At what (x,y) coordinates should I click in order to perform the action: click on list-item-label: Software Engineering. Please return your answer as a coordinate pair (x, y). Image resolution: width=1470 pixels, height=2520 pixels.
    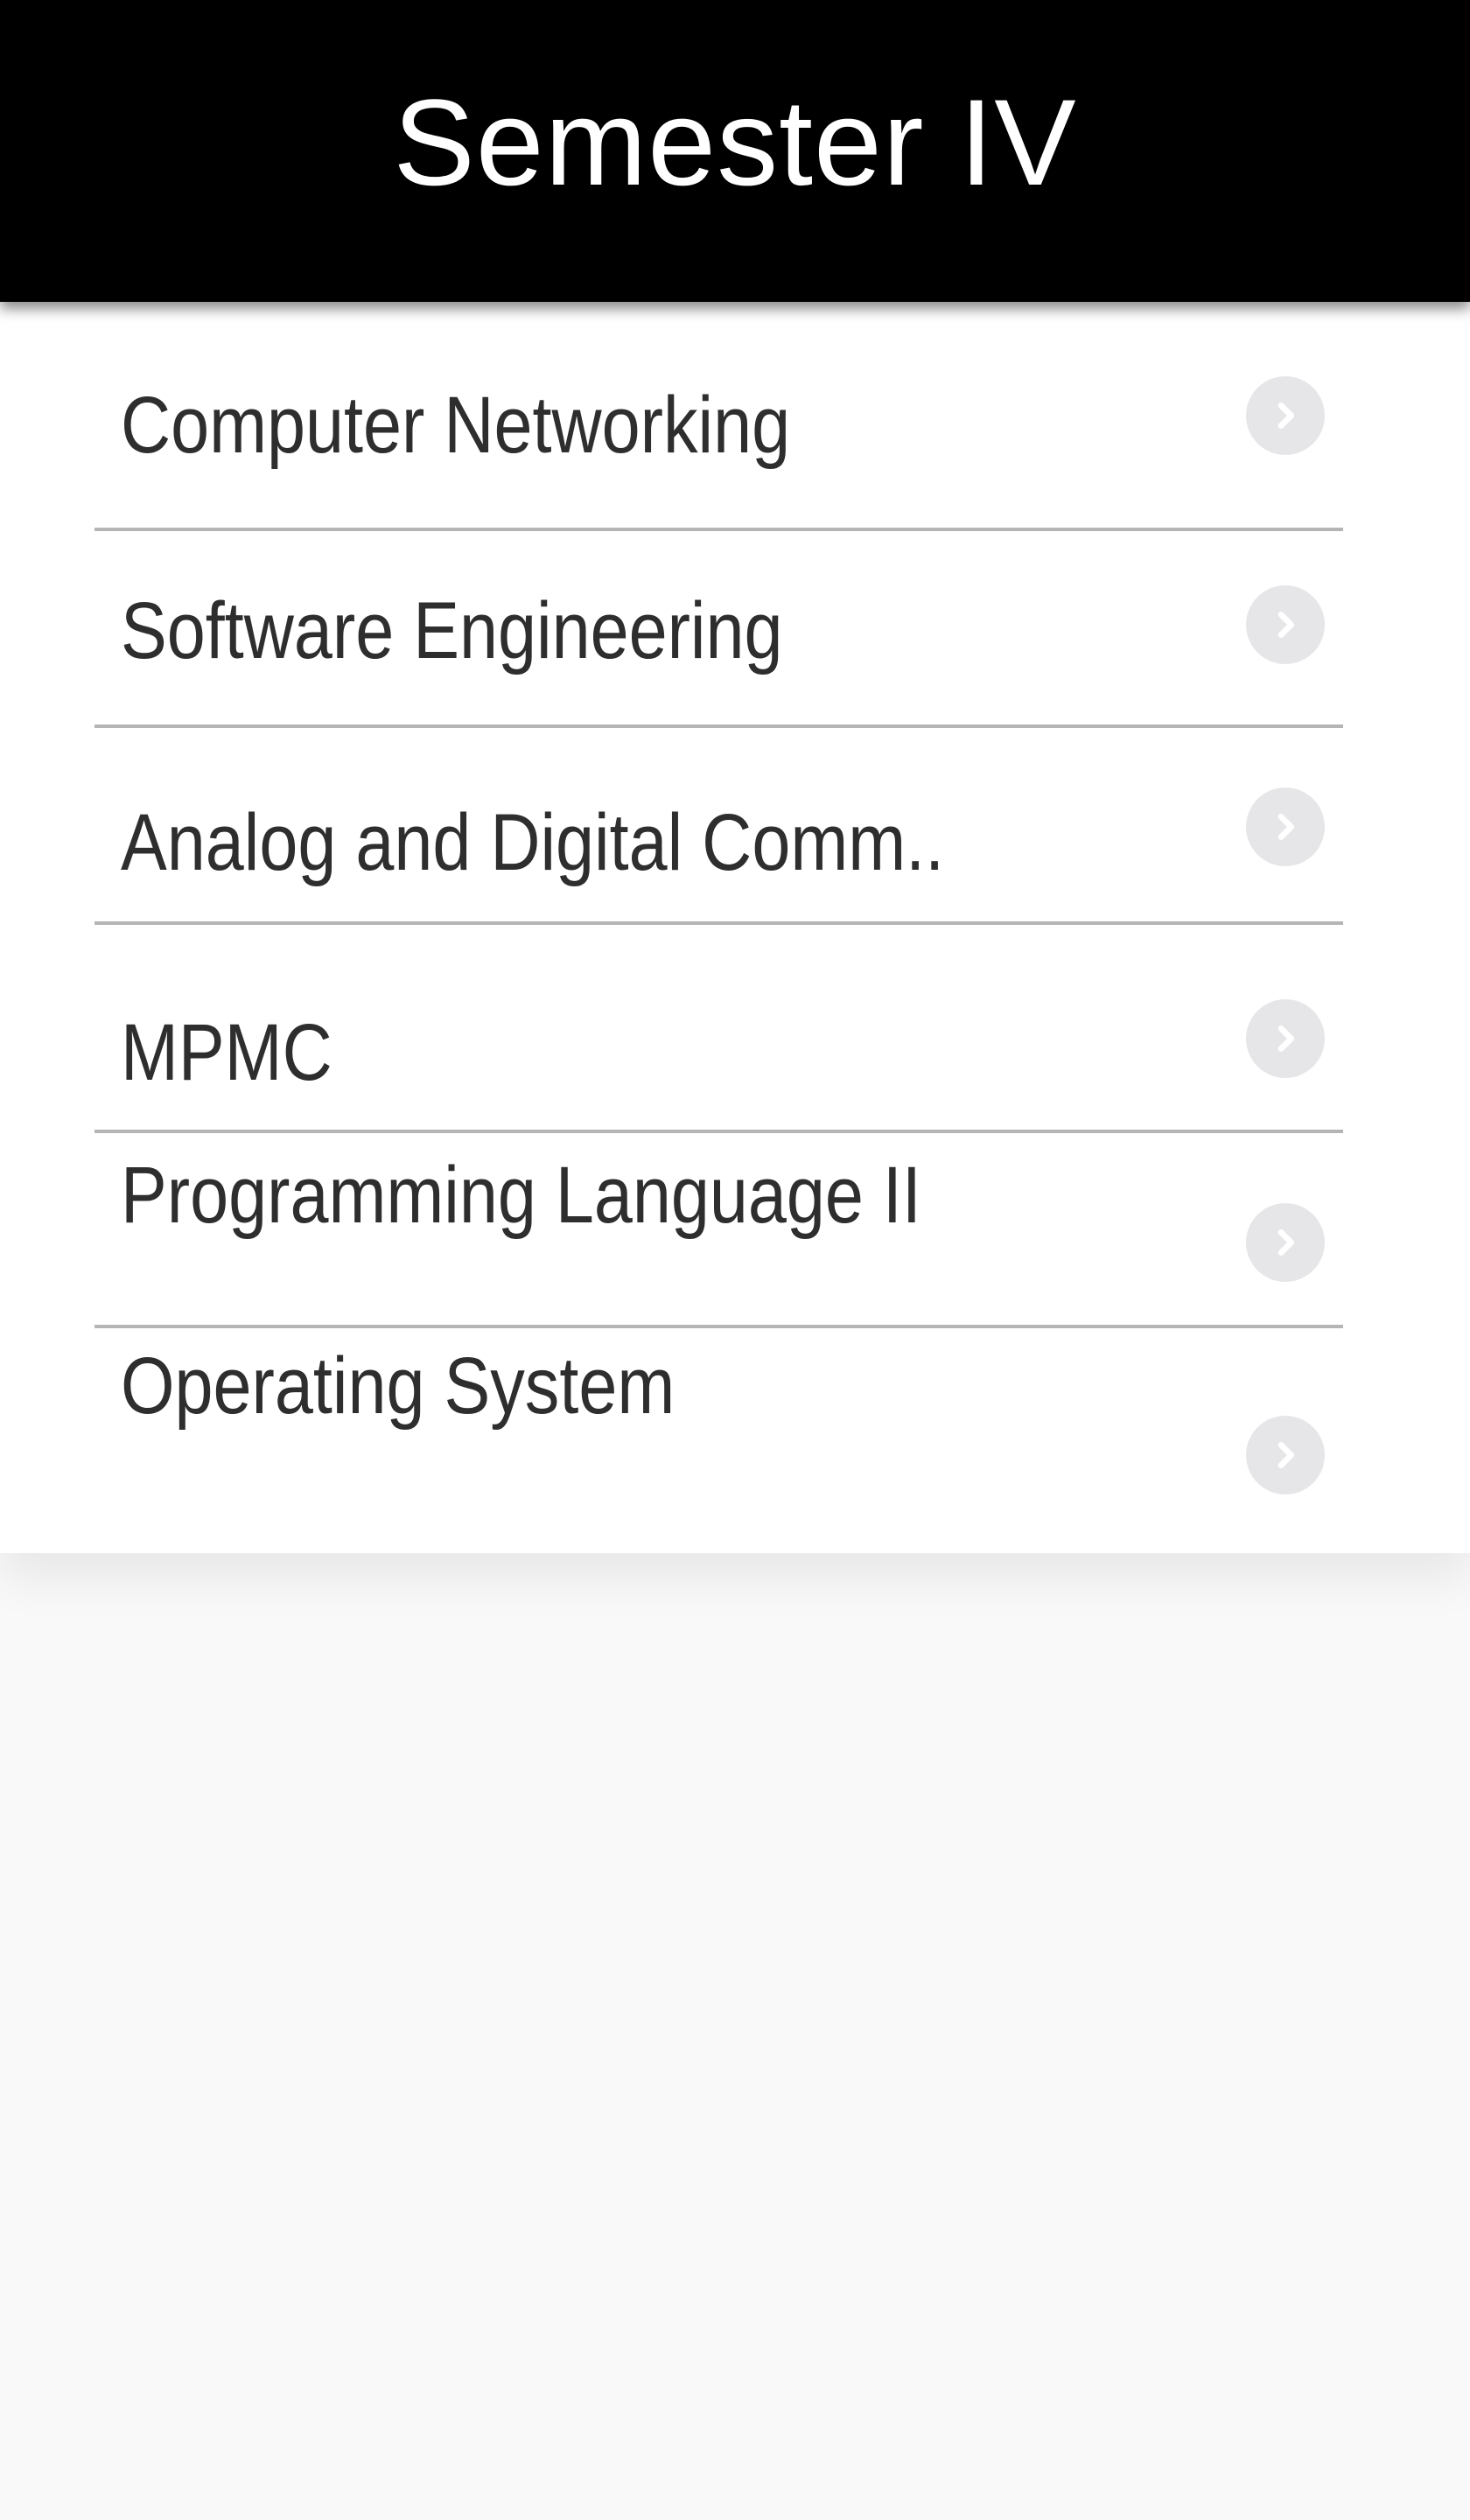
    Looking at the image, I should click on (452, 631).